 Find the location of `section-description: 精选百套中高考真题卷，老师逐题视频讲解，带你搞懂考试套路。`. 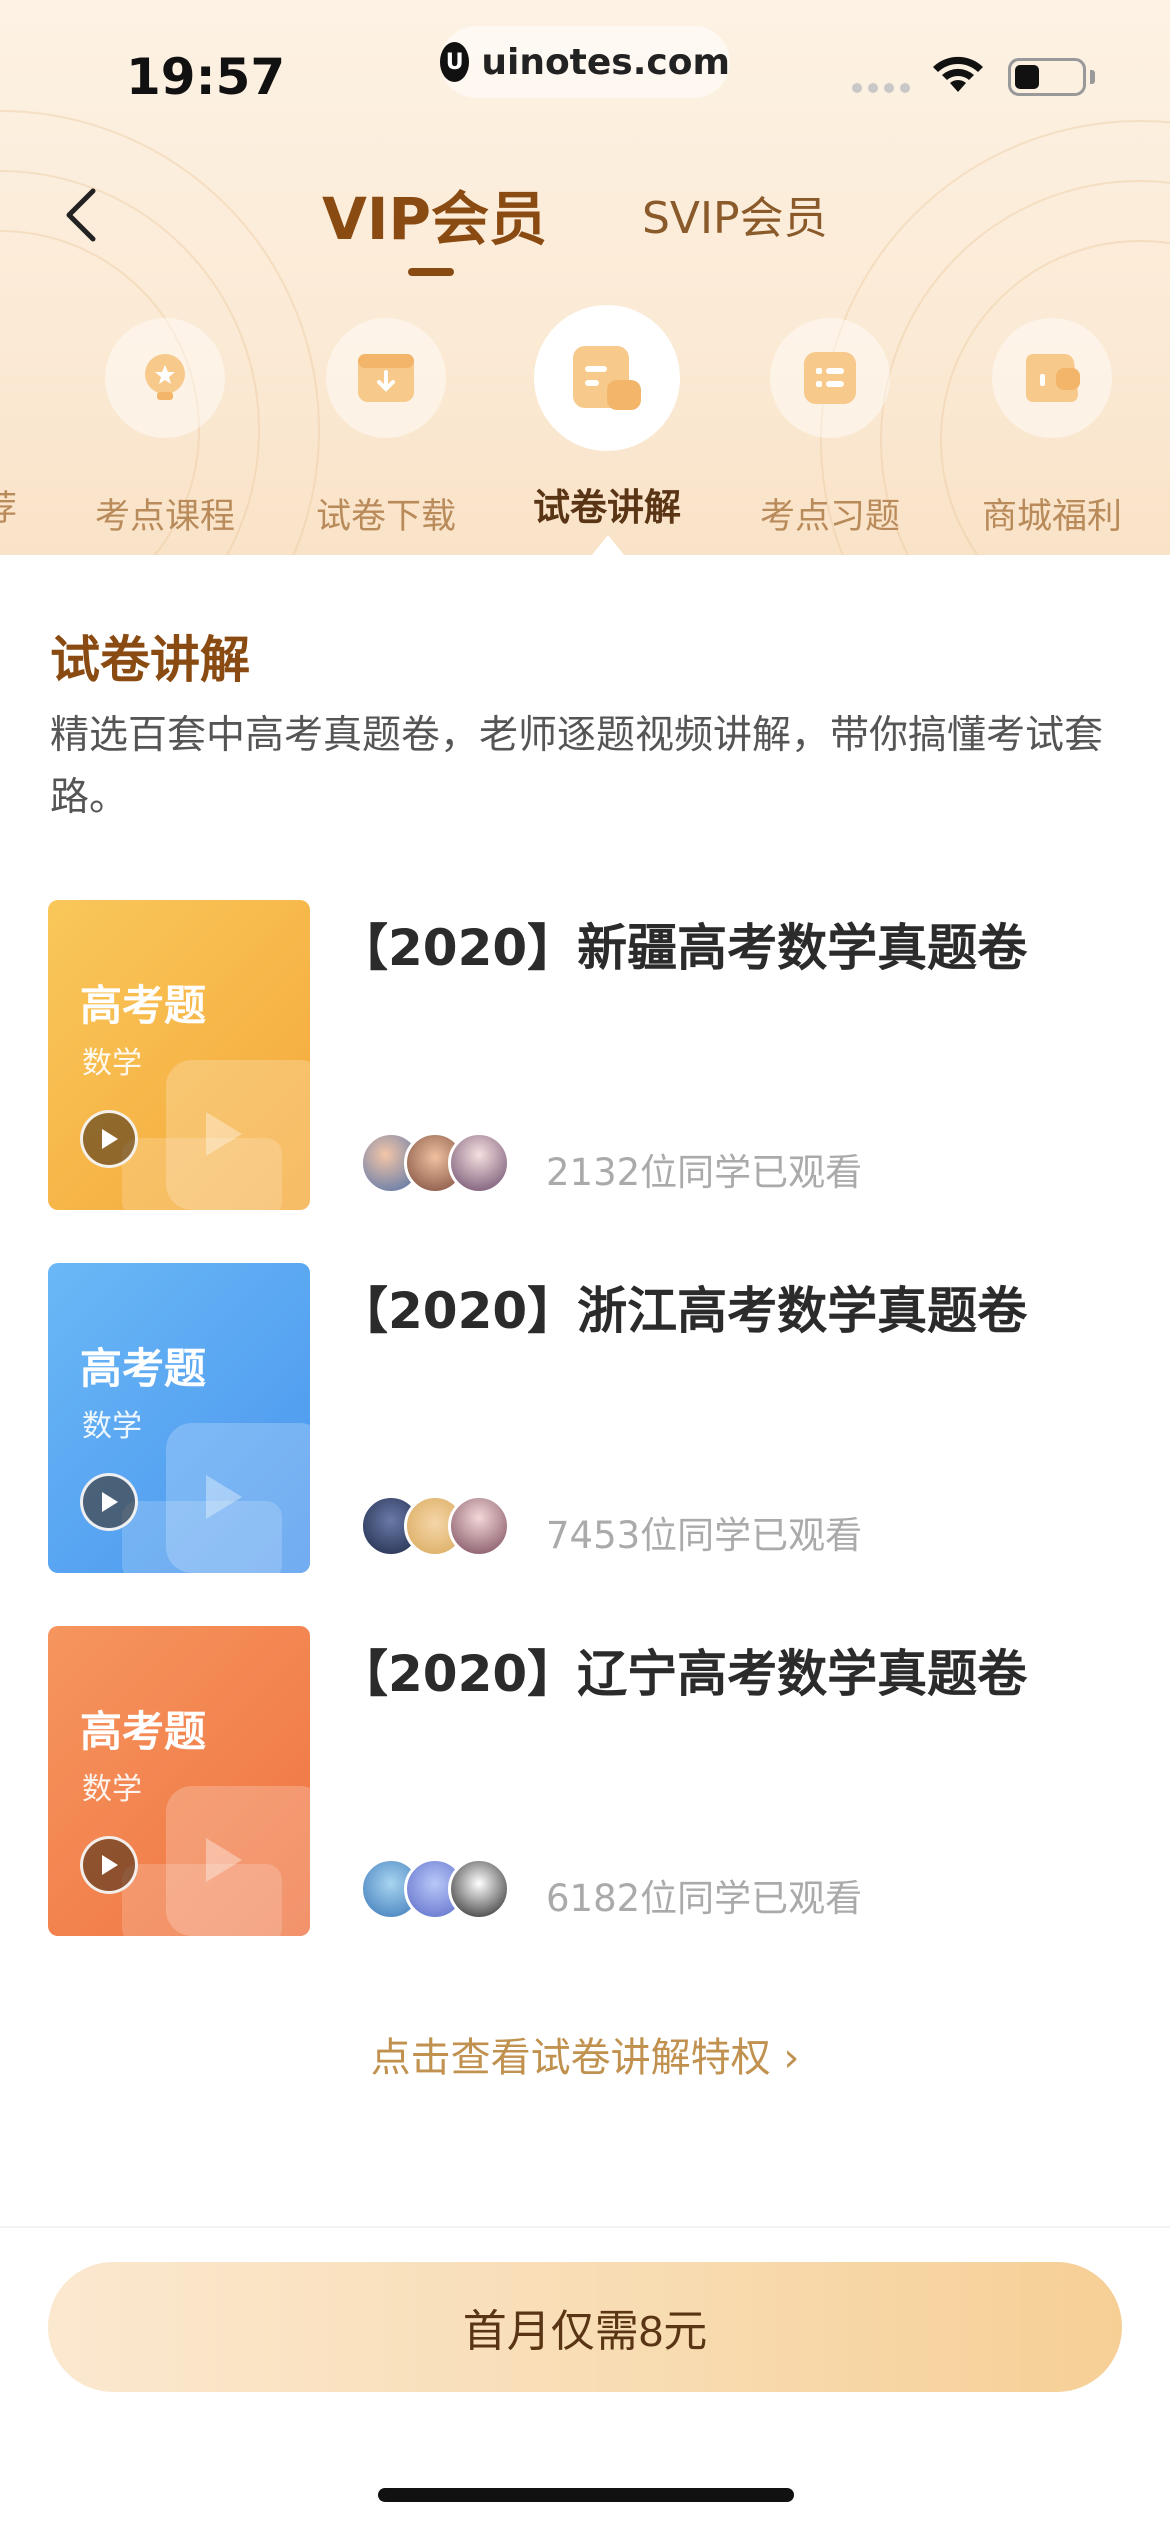

section-description: 精选百套中高考真题卷，老师逐题视频讲解，带你搞懂考试套路。 is located at coordinates (577, 766).